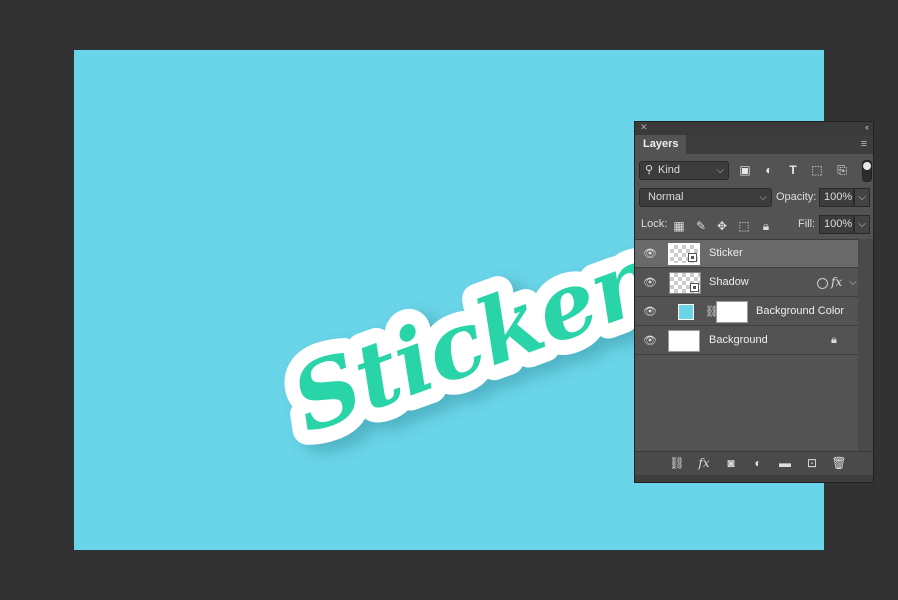 The height and width of the screenshot is (600, 898). Describe the element at coordinates (644, 127) in the screenshot. I see `close-icon: ✕` at that location.